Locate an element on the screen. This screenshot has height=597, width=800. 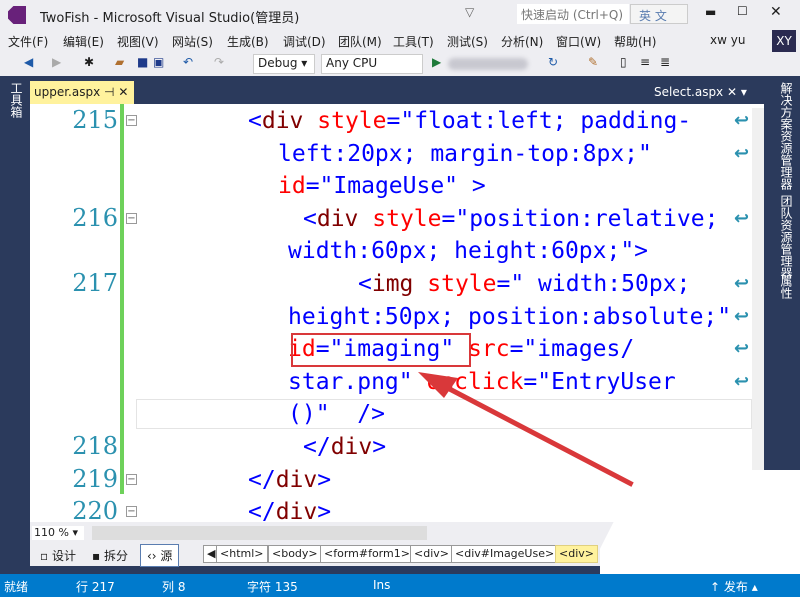
source-view-button: ‹› 源 is located at coordinates (160, 555).